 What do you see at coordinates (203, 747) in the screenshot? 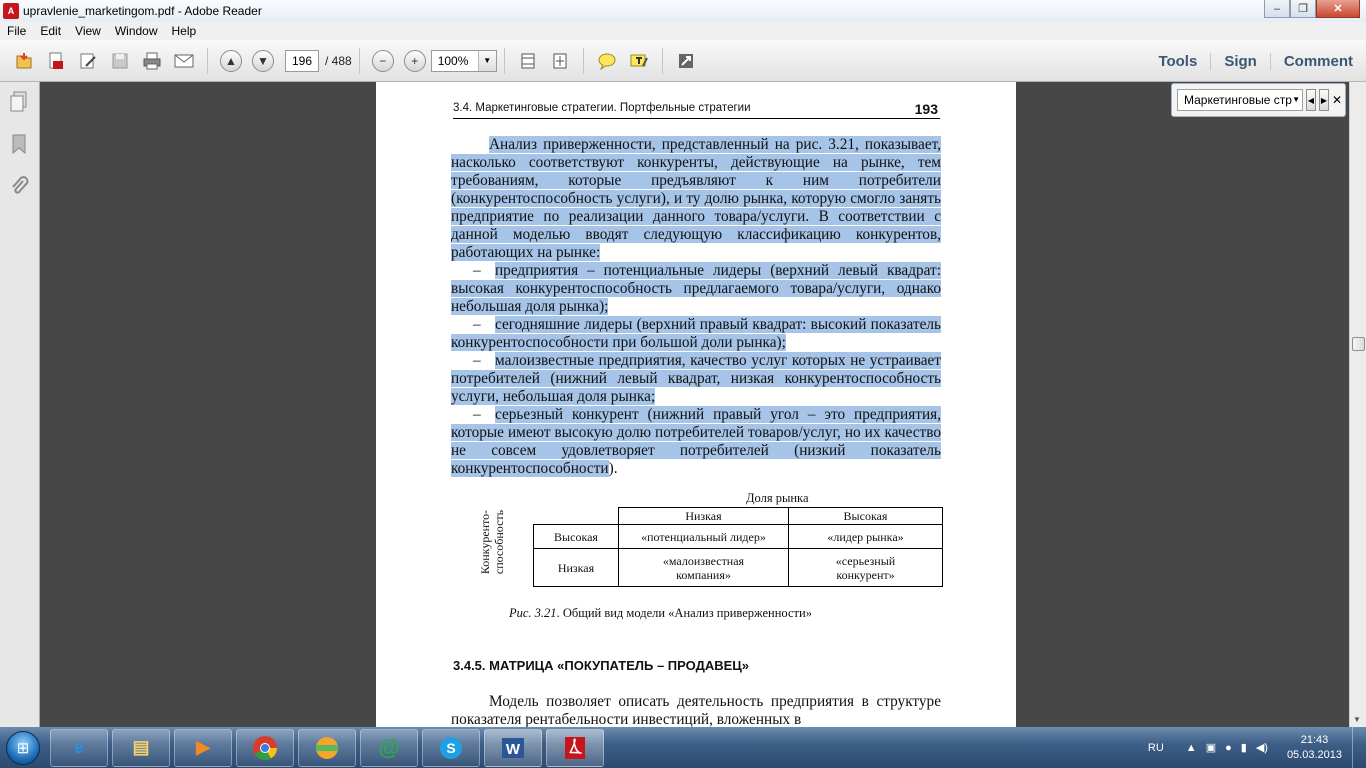
I see `taskbar-media: ▶` at bounding box center [203, 747].